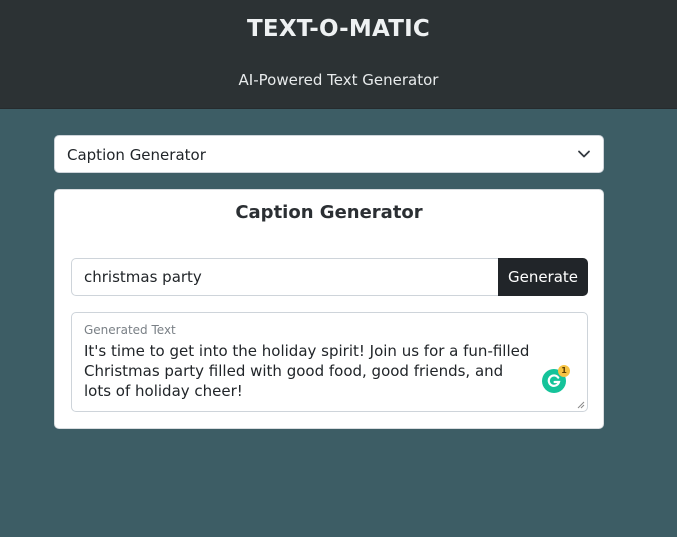  I want to click on generate-button: Generate, so click(543, 277).